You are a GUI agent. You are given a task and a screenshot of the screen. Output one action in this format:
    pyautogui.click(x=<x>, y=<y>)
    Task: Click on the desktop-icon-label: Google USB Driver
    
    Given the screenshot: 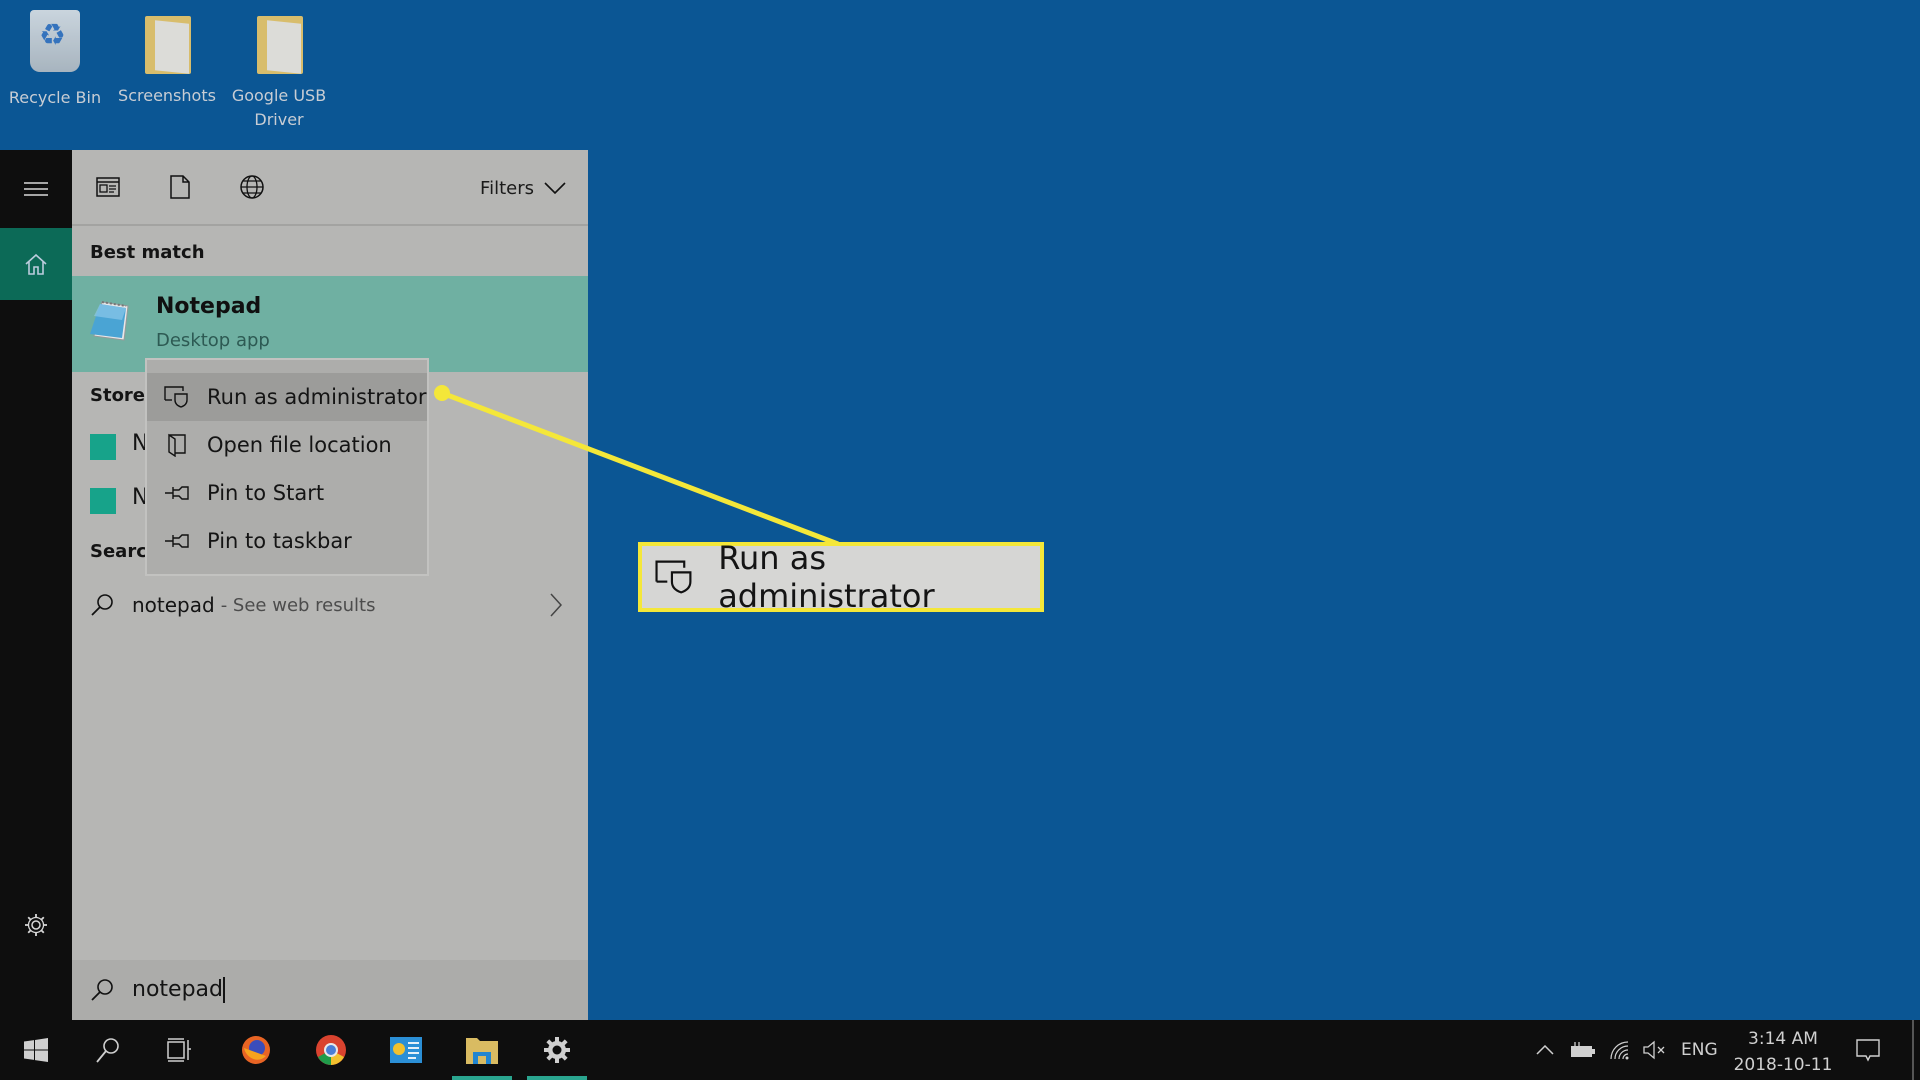 What is the action you would take?
    pyautogui.click(x=279, y=107)
    